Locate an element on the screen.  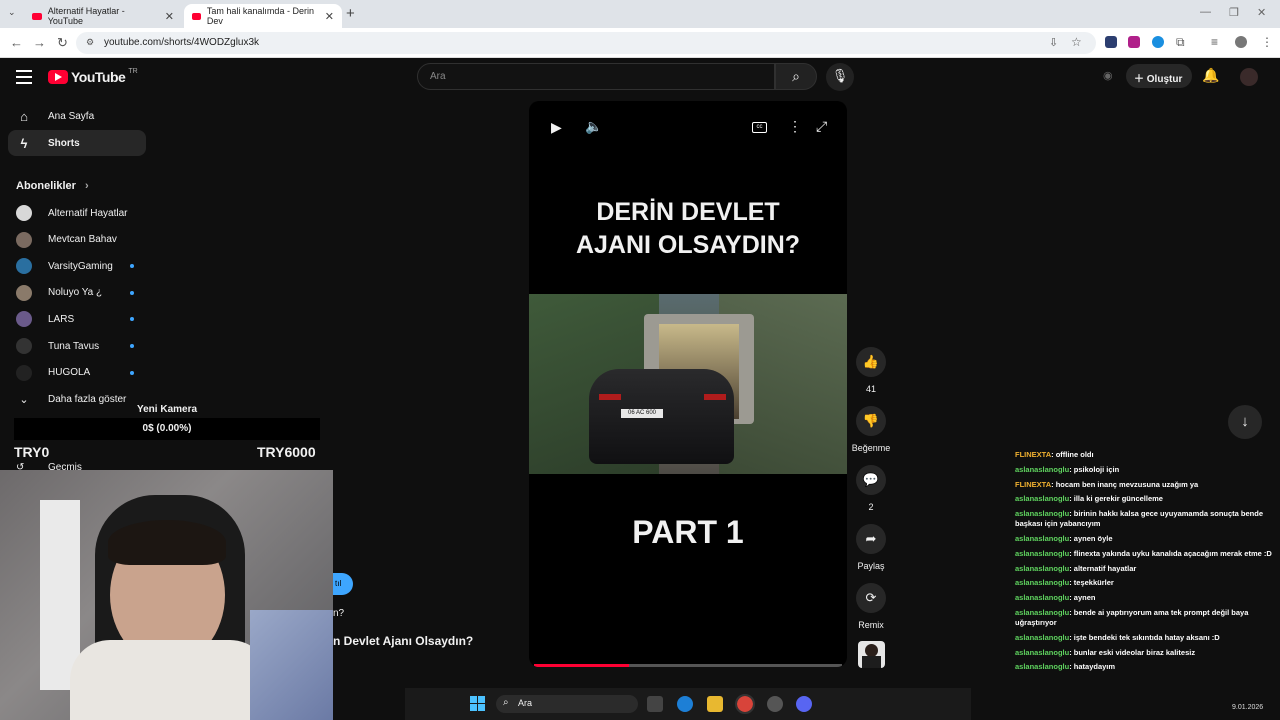
bookmark-star-icon: ☆ is located at coordinates (1076, 42).